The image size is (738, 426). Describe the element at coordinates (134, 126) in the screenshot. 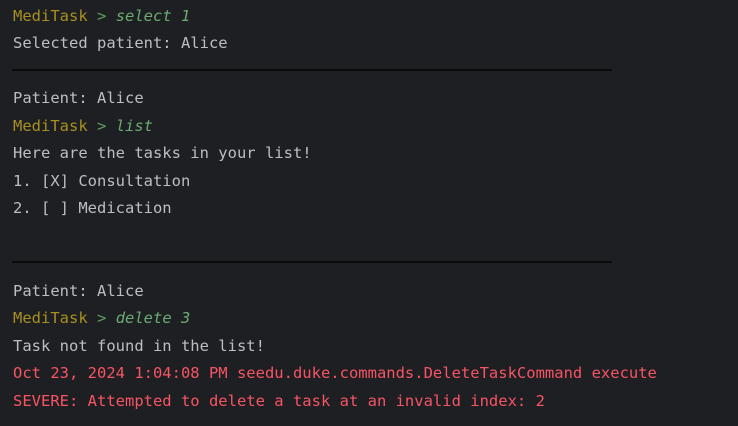

I see `command-text: list` at that location.